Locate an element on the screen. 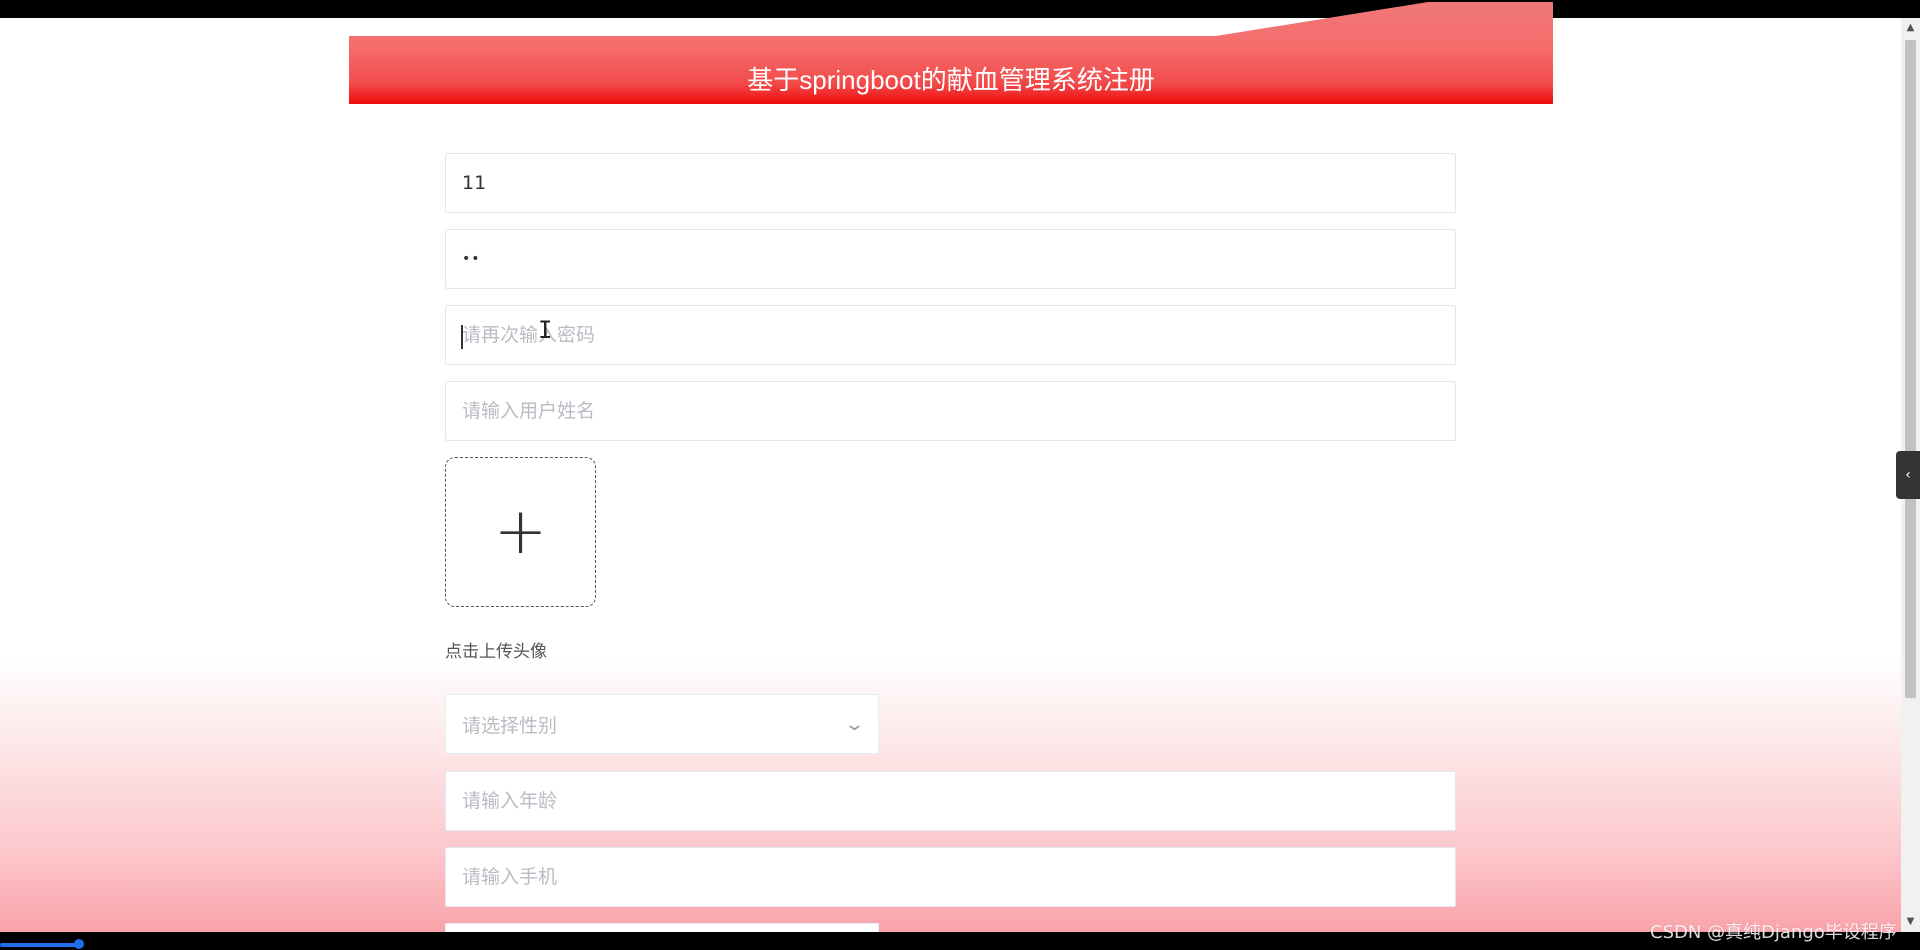  text-caret is located at coordinates (462, 337).